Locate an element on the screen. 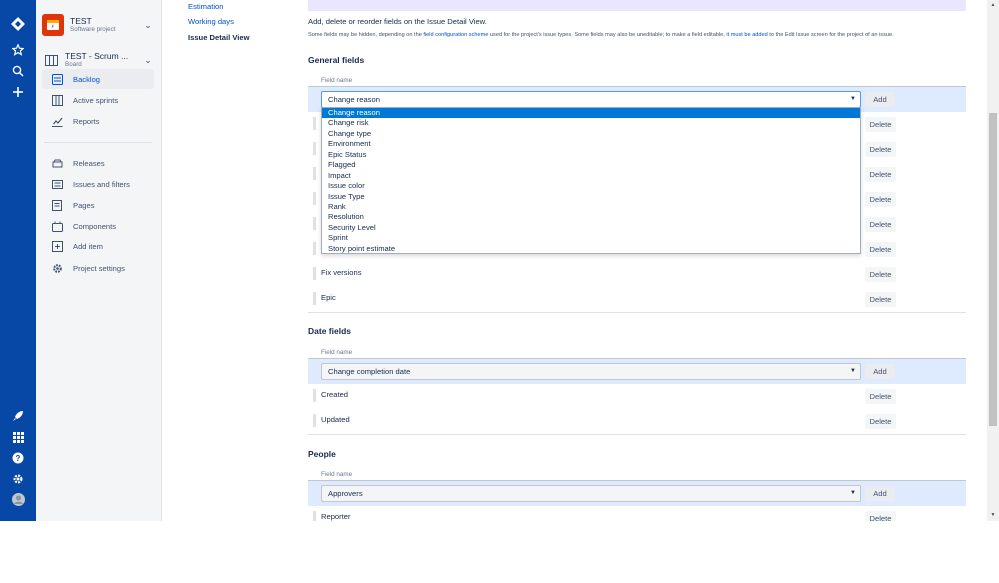 This screenshot has width=999, height=583. sidebar-item-issues-and-filters: Issues and filters is located at coordinates (98, 184).